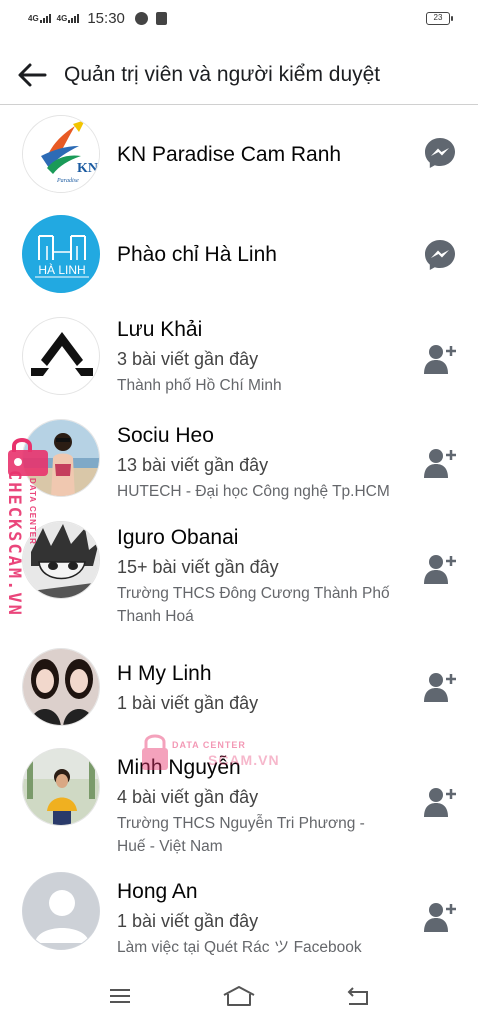 This screenshot has width=478, height=1024. I want to click on status-time: 15:30, so click(106, 18).